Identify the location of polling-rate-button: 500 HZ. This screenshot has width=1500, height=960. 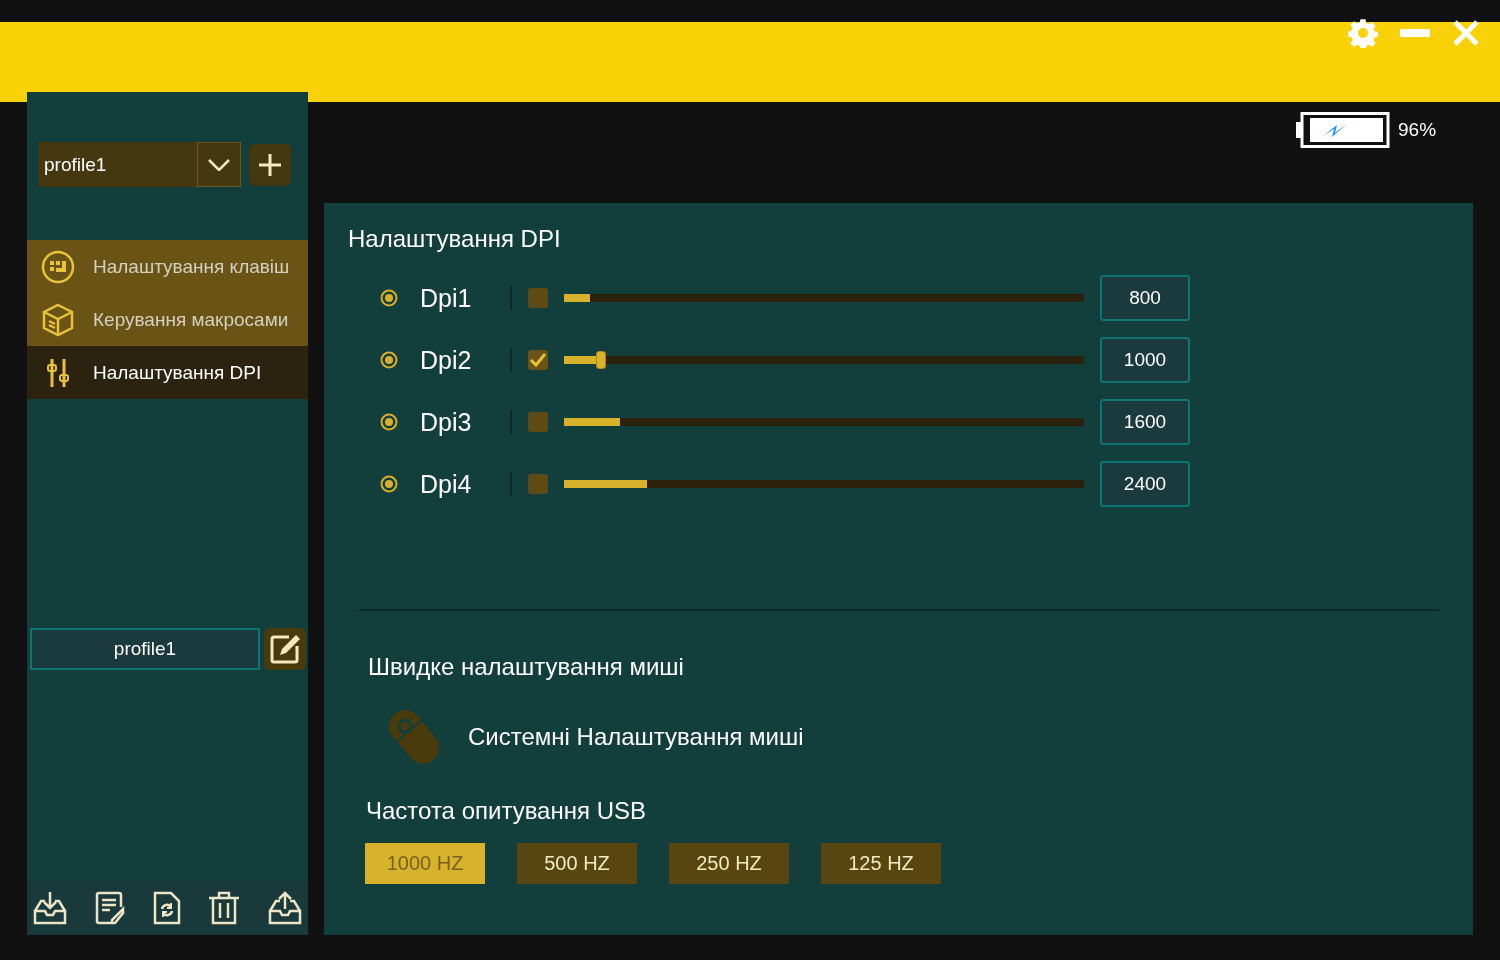
(577, 863).